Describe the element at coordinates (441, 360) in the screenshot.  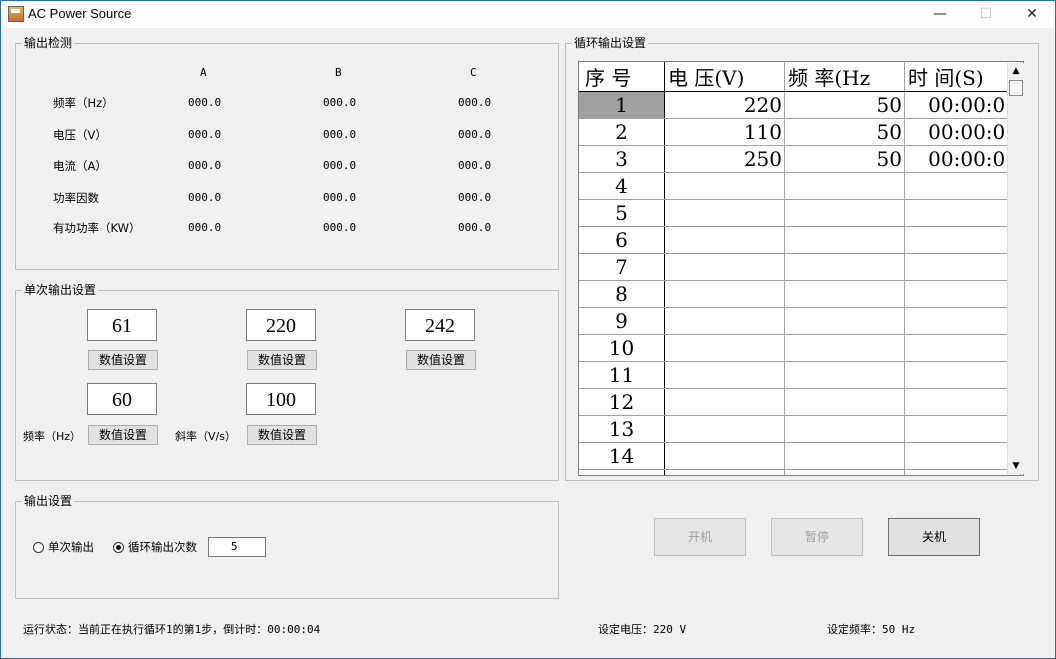
I see `set-value-button-3: 数值设置` at that location.